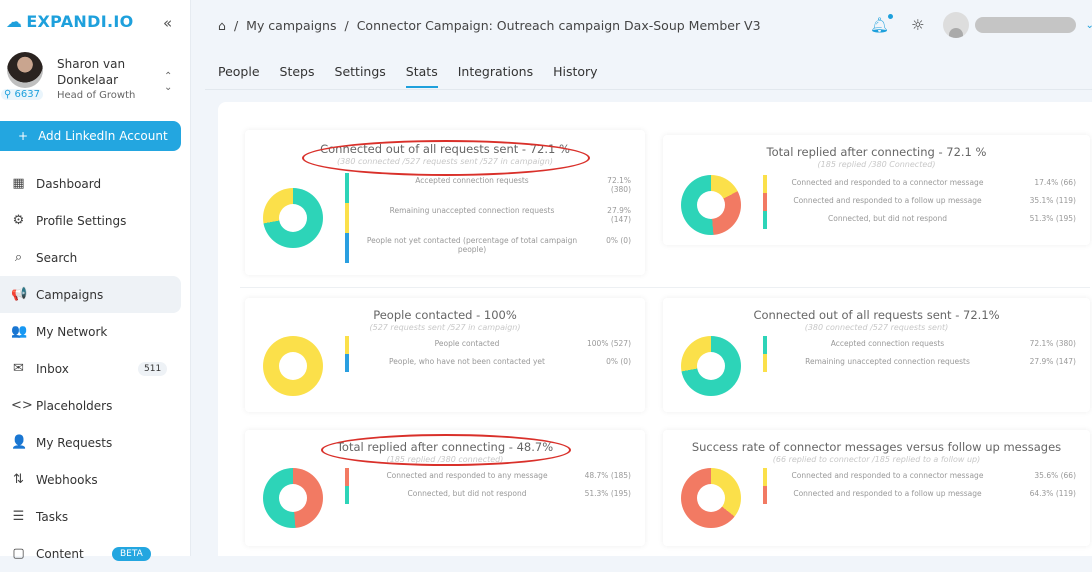 The image size is (1092, 572). I want to click on card-subtitle: (527 requests sent /527 in campaign), so click(445, 327).